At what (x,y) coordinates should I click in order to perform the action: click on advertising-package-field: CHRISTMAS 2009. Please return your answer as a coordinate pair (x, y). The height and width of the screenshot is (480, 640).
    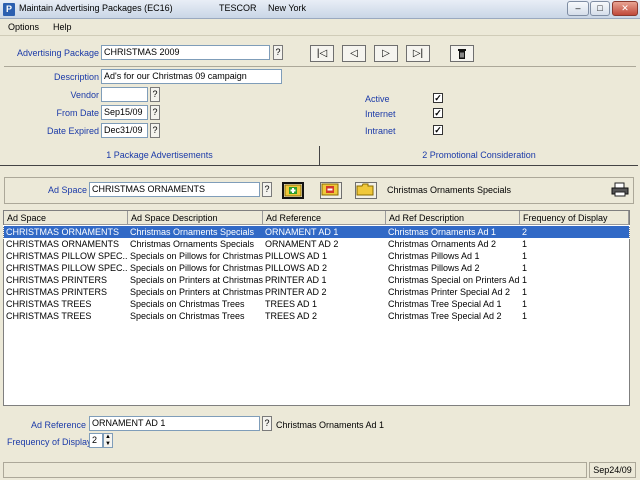
    Looking at the image, I should click on (185, 52).